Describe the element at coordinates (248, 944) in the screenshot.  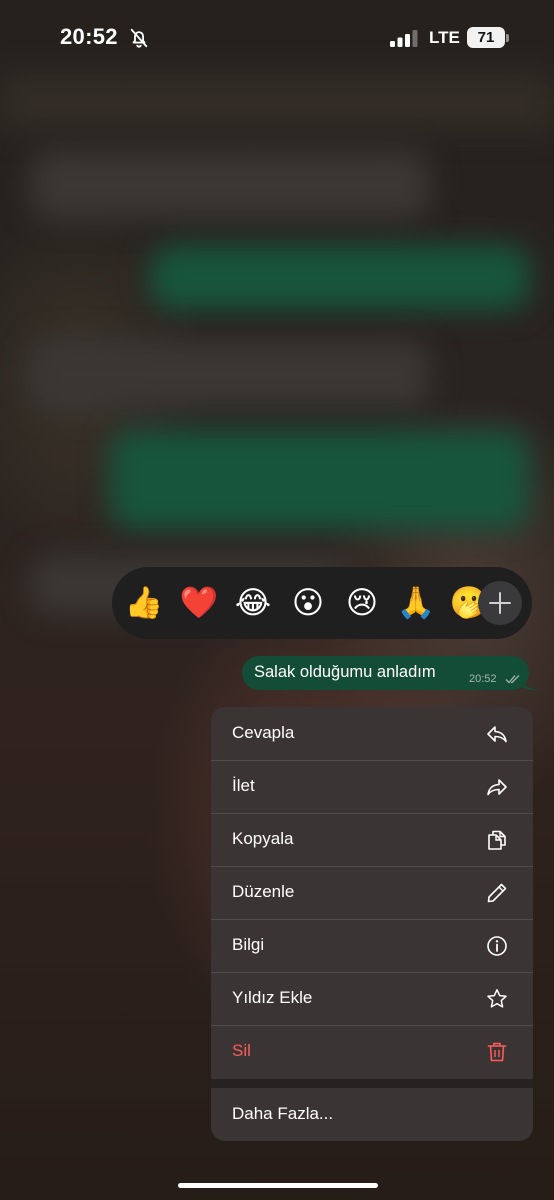
I see `menu-item-label: Bilgi` at that location.